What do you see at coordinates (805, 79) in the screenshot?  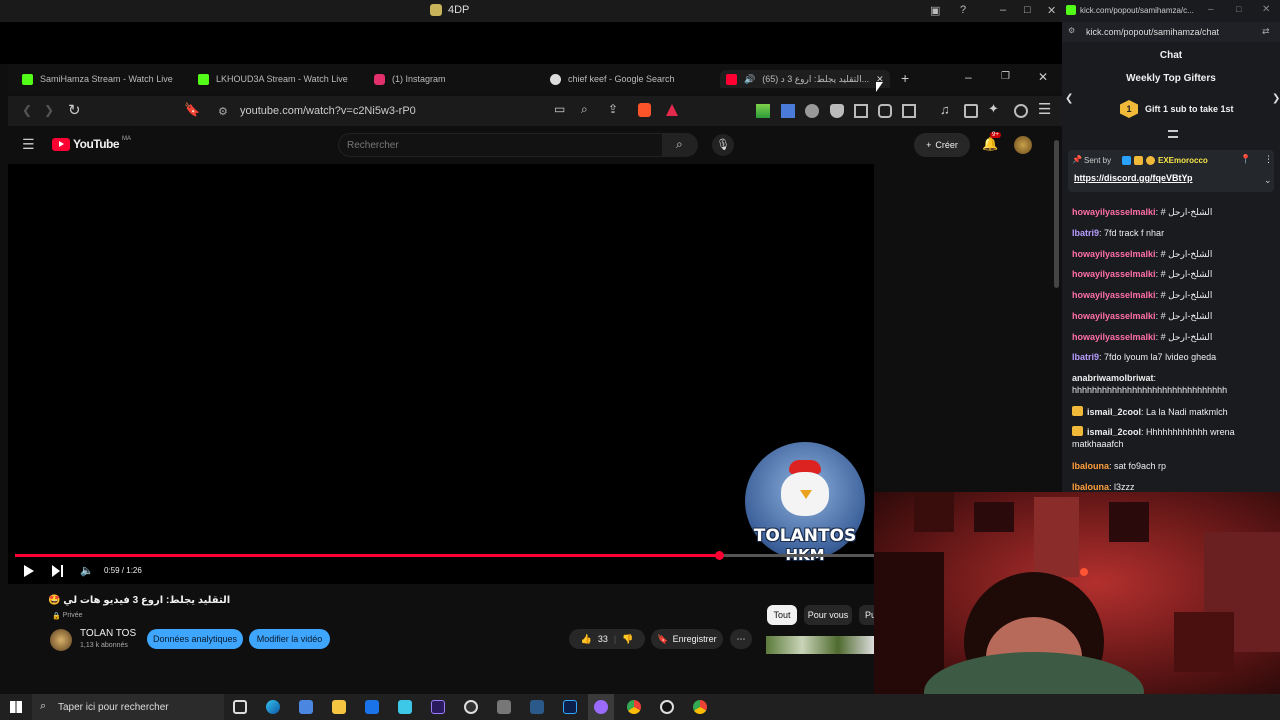 I see `tab-youtube-active: 🔊 (65) التقليد يجلط: اروع 3 د... ✕` at bounding box center [805, 79].